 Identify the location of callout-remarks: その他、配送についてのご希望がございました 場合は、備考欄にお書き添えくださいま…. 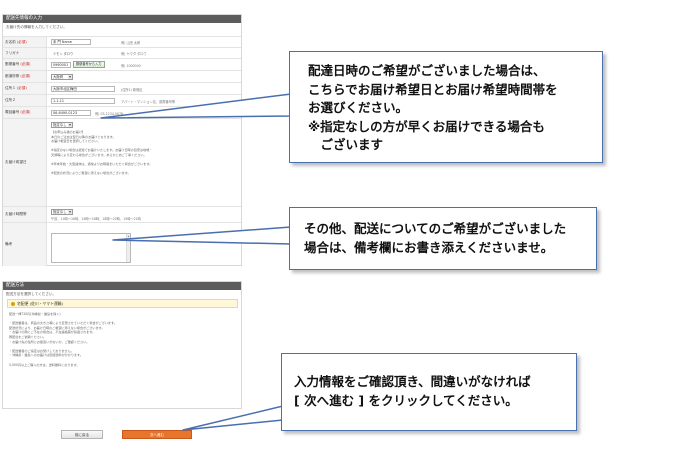
(443, 238).